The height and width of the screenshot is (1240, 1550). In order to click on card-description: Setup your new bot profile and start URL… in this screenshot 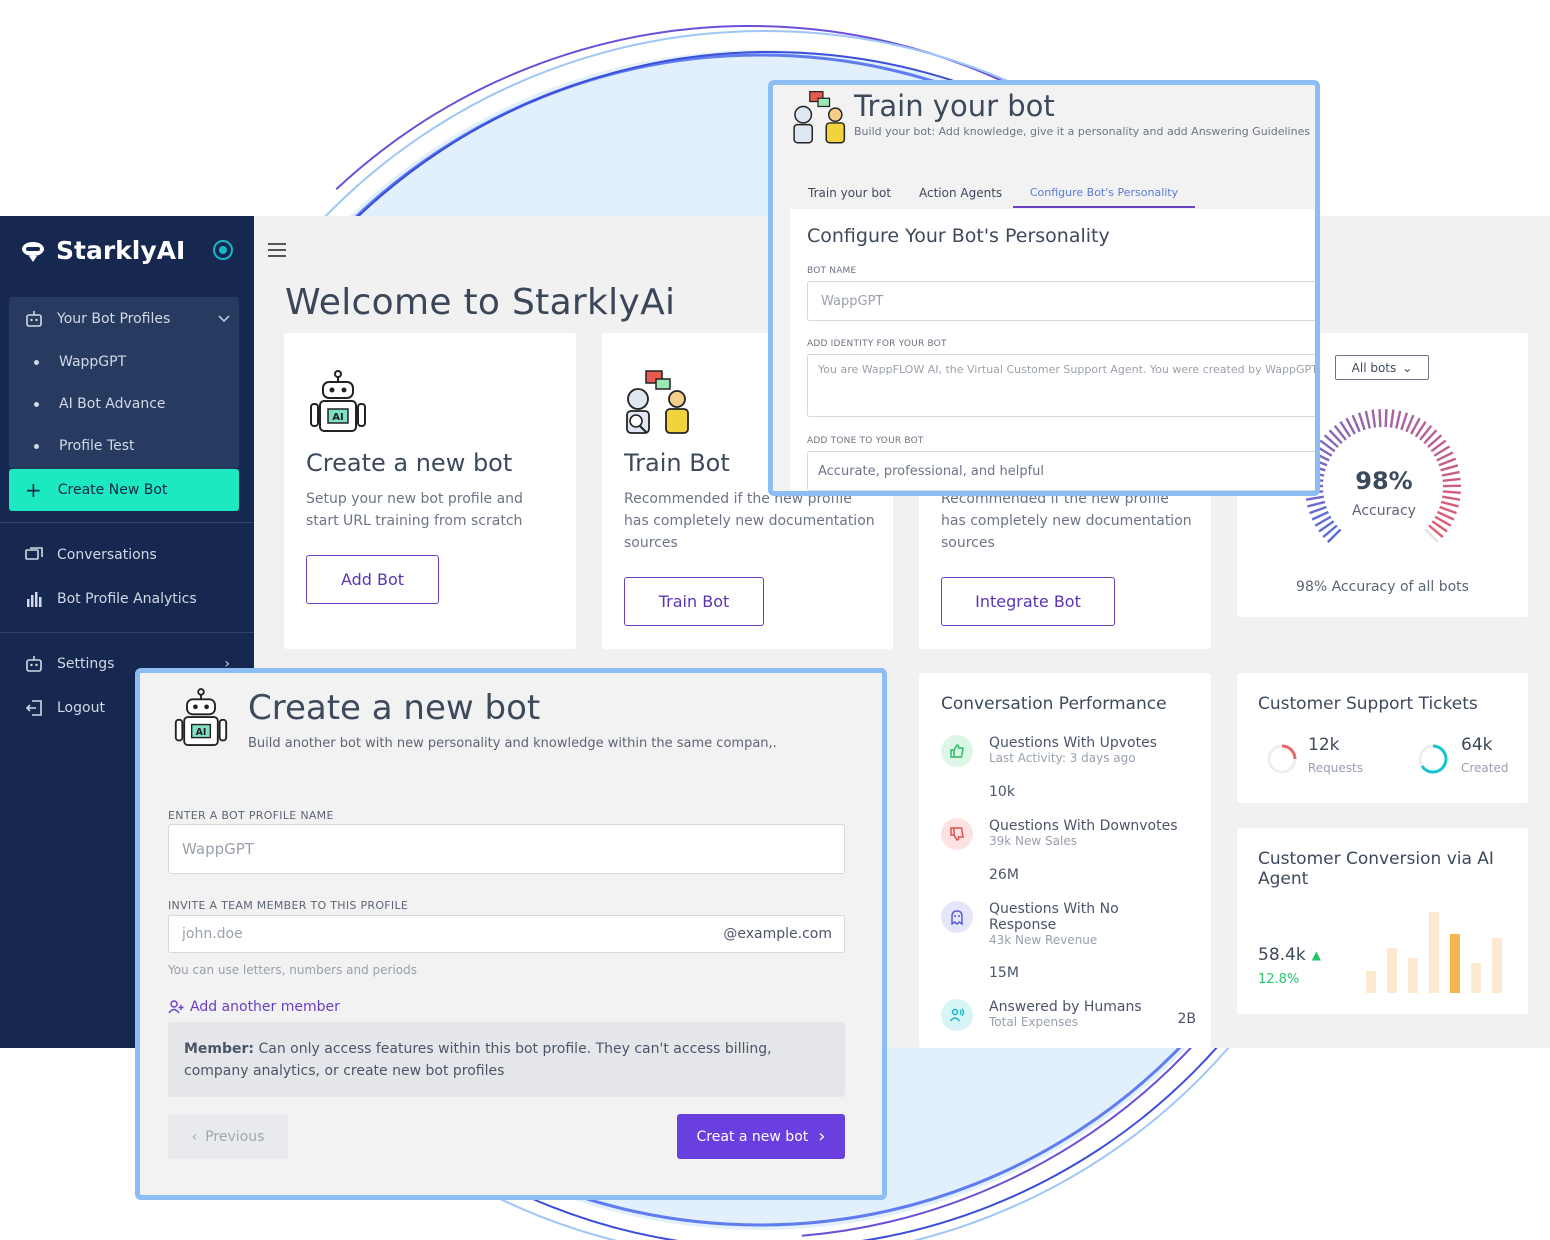, I will do `click(414, 510)`.